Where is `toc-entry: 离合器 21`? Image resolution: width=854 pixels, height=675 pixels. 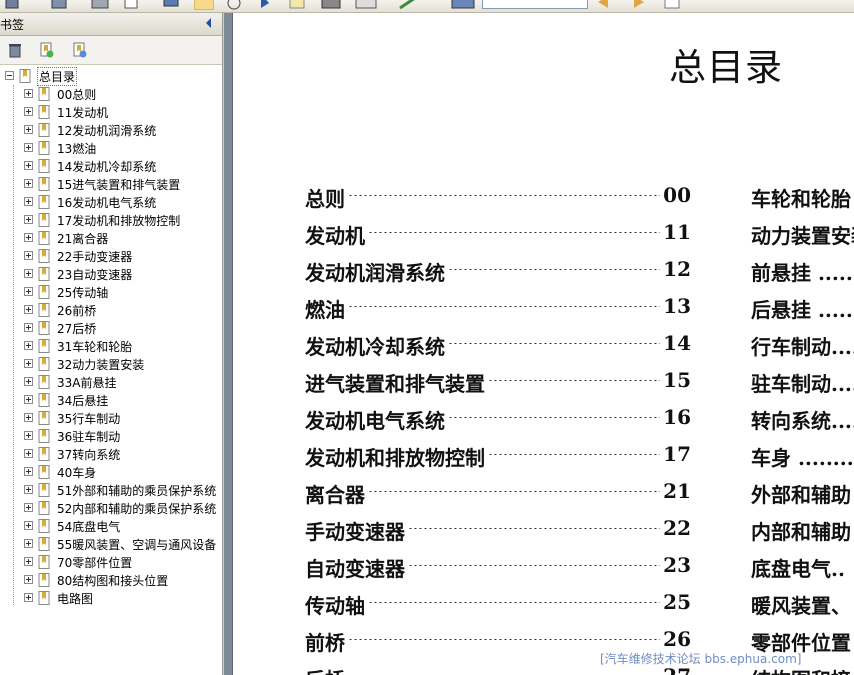
toc-entry: 离合器 21 is located at coordinates (498, 496).